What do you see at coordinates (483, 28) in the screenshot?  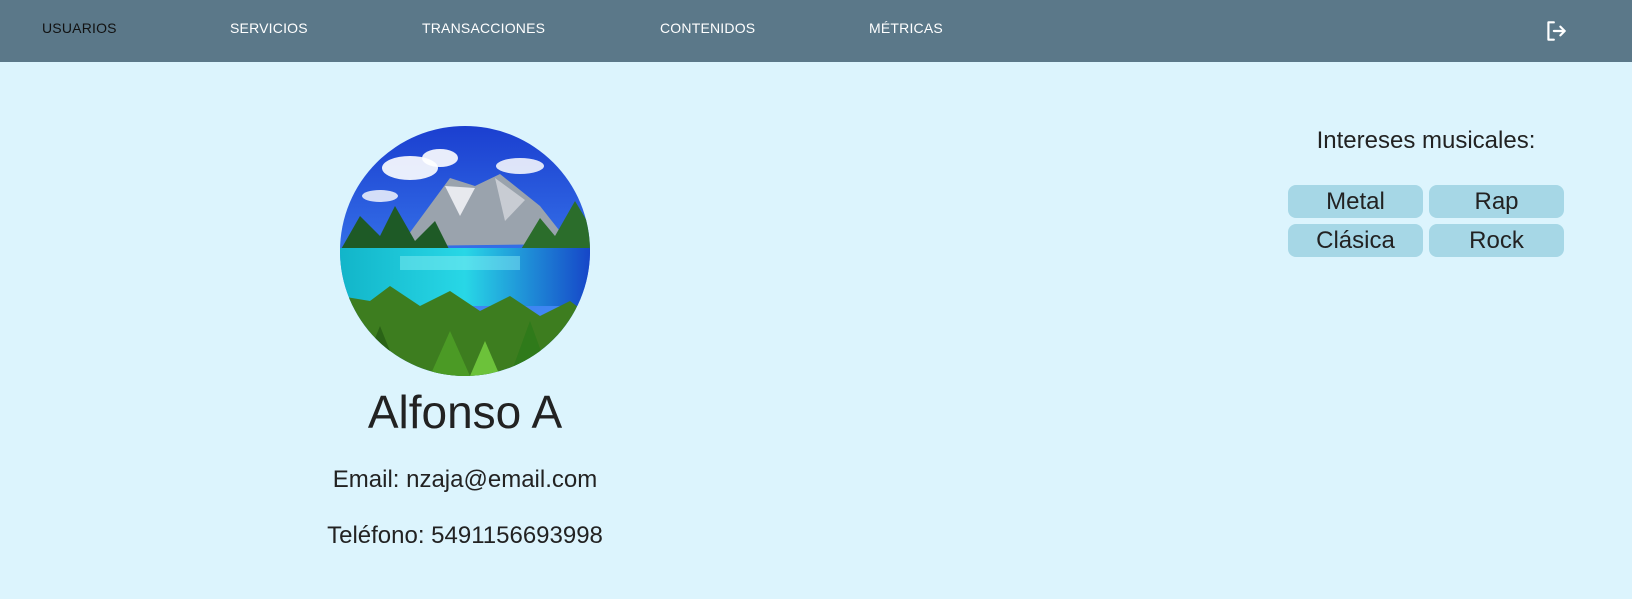 I see `nav-item-transacciones: TRANSACCIONES` at bounding box center [483, 28].